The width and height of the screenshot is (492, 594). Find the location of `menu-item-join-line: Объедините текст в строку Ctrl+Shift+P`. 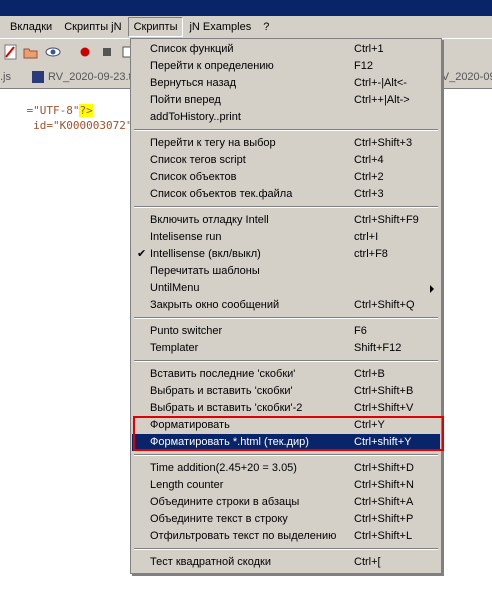

menu-item-join-line: Объедините текст в строку Ctrl+Shift+P is located at coordinates (286, 519).